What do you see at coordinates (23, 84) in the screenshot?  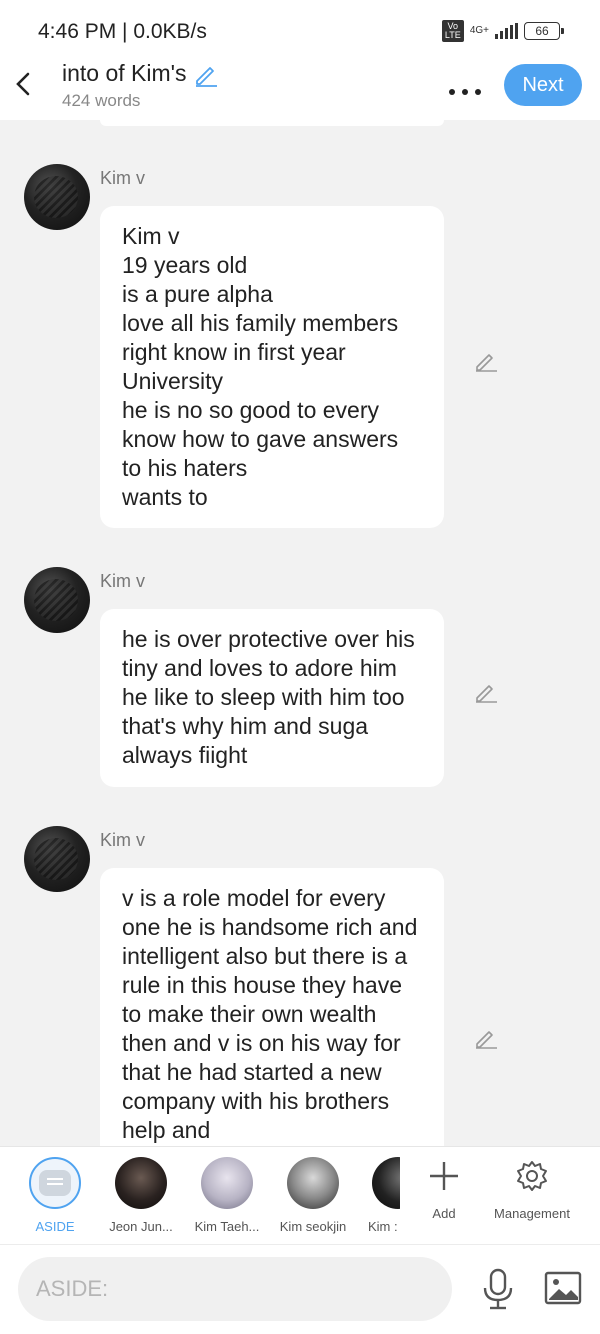 I see `chevron-left-icon` at bounding box center [23, 84].